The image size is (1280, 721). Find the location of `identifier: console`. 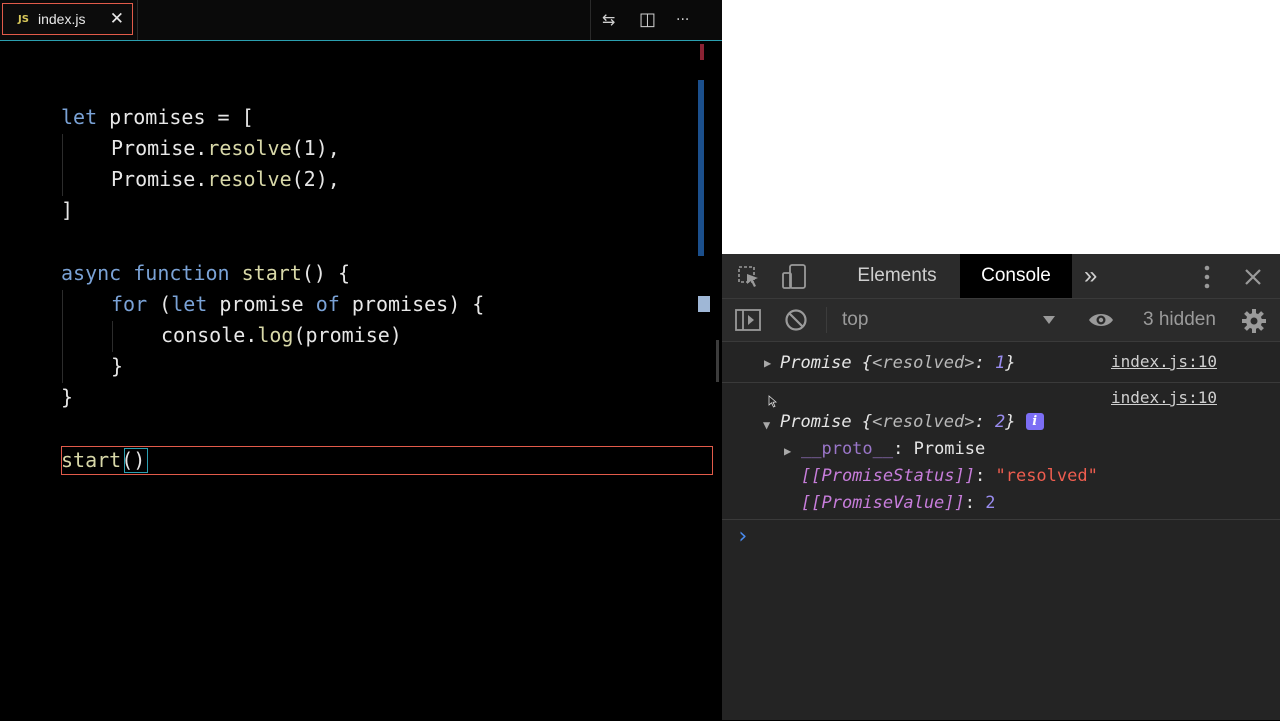

identifier: console is located at coordinates (203, 335).